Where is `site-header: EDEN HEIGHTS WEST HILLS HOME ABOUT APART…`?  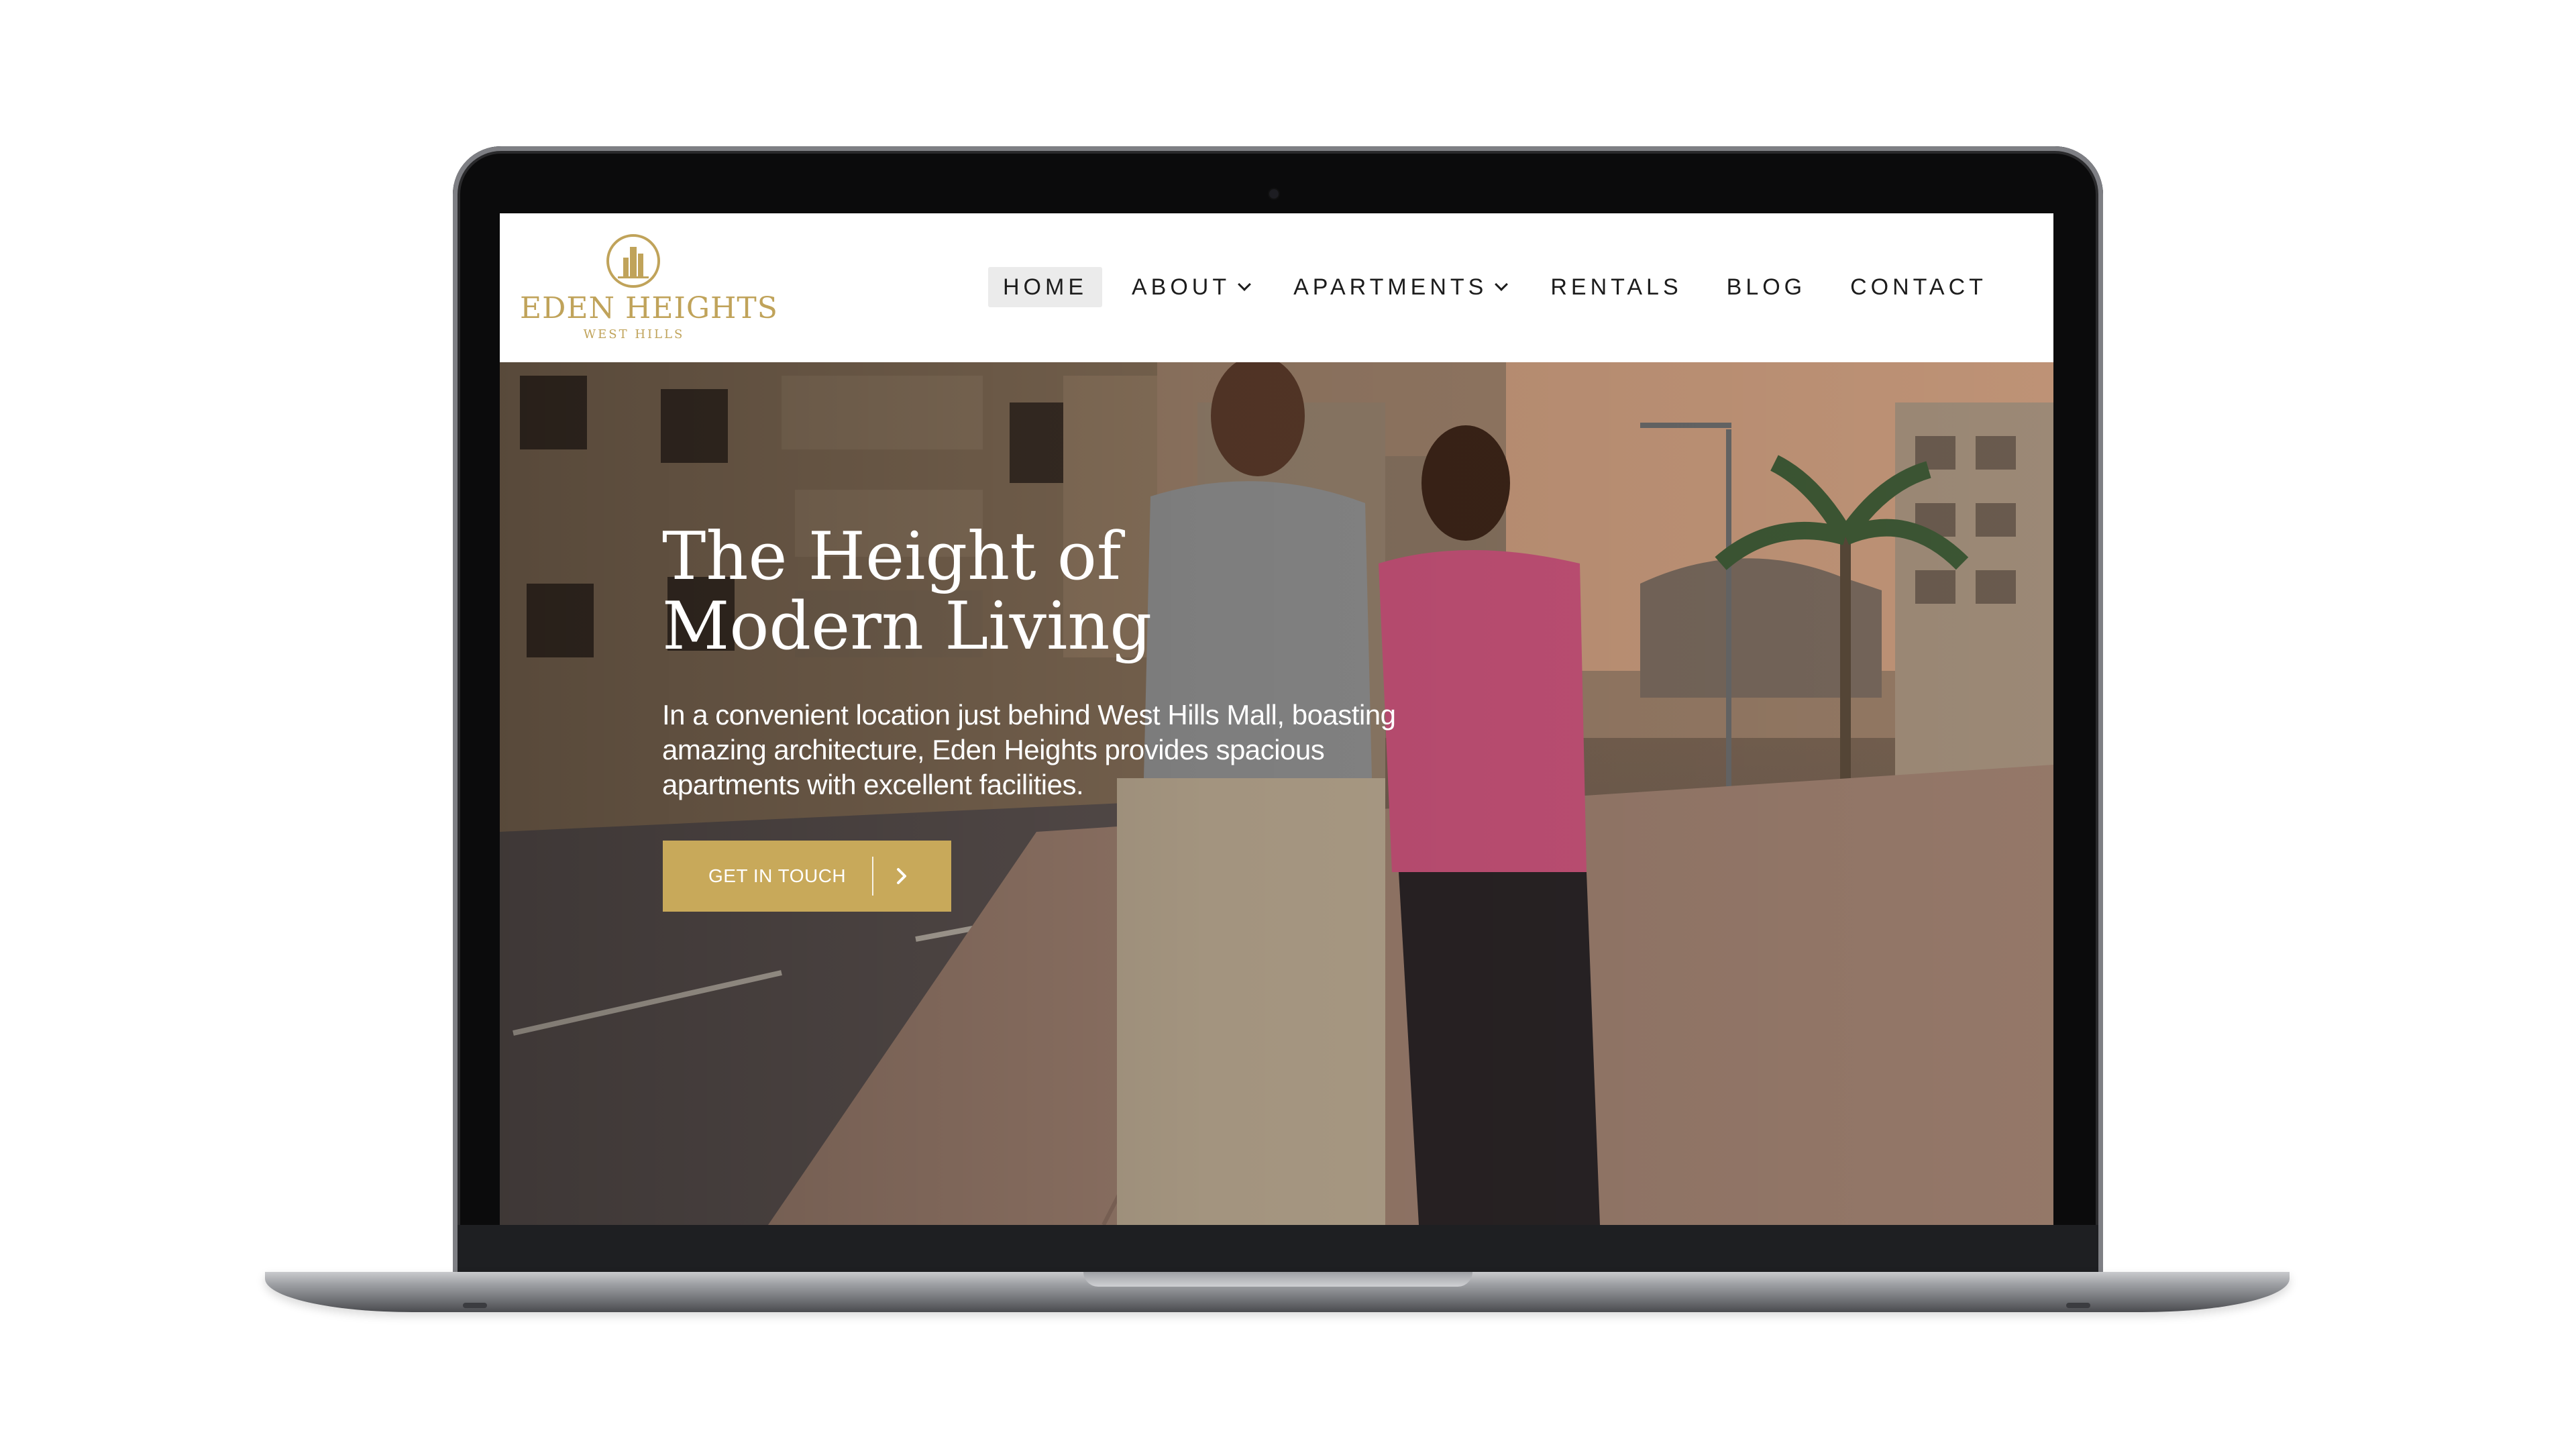
site-header: EDEN HEIGHTS WEST HILLS HOME ABOUT APART… is located at coordinates (1276, 287).